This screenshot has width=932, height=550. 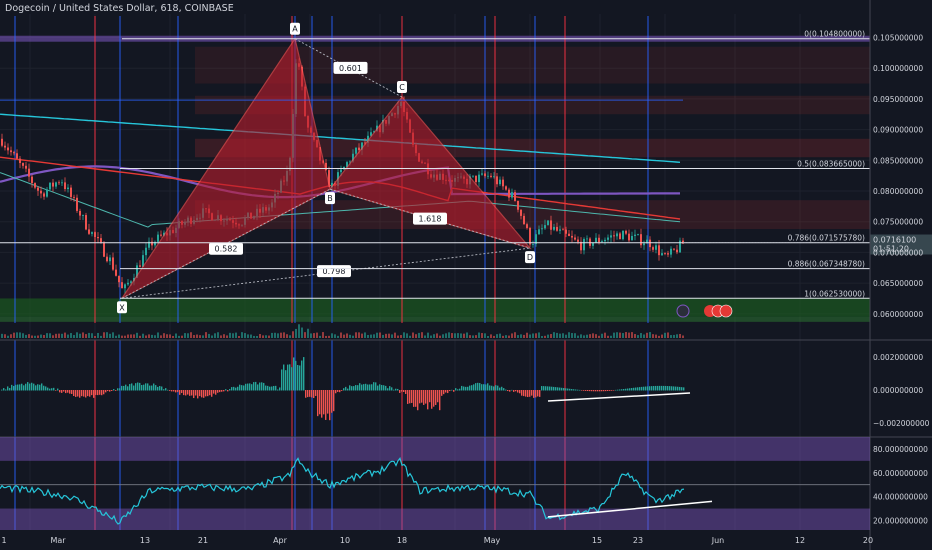 What do you see at coordinates (597, 540) in the screenshot?
I see `time-axis-tick: 15` at bounding box center [597, 540].